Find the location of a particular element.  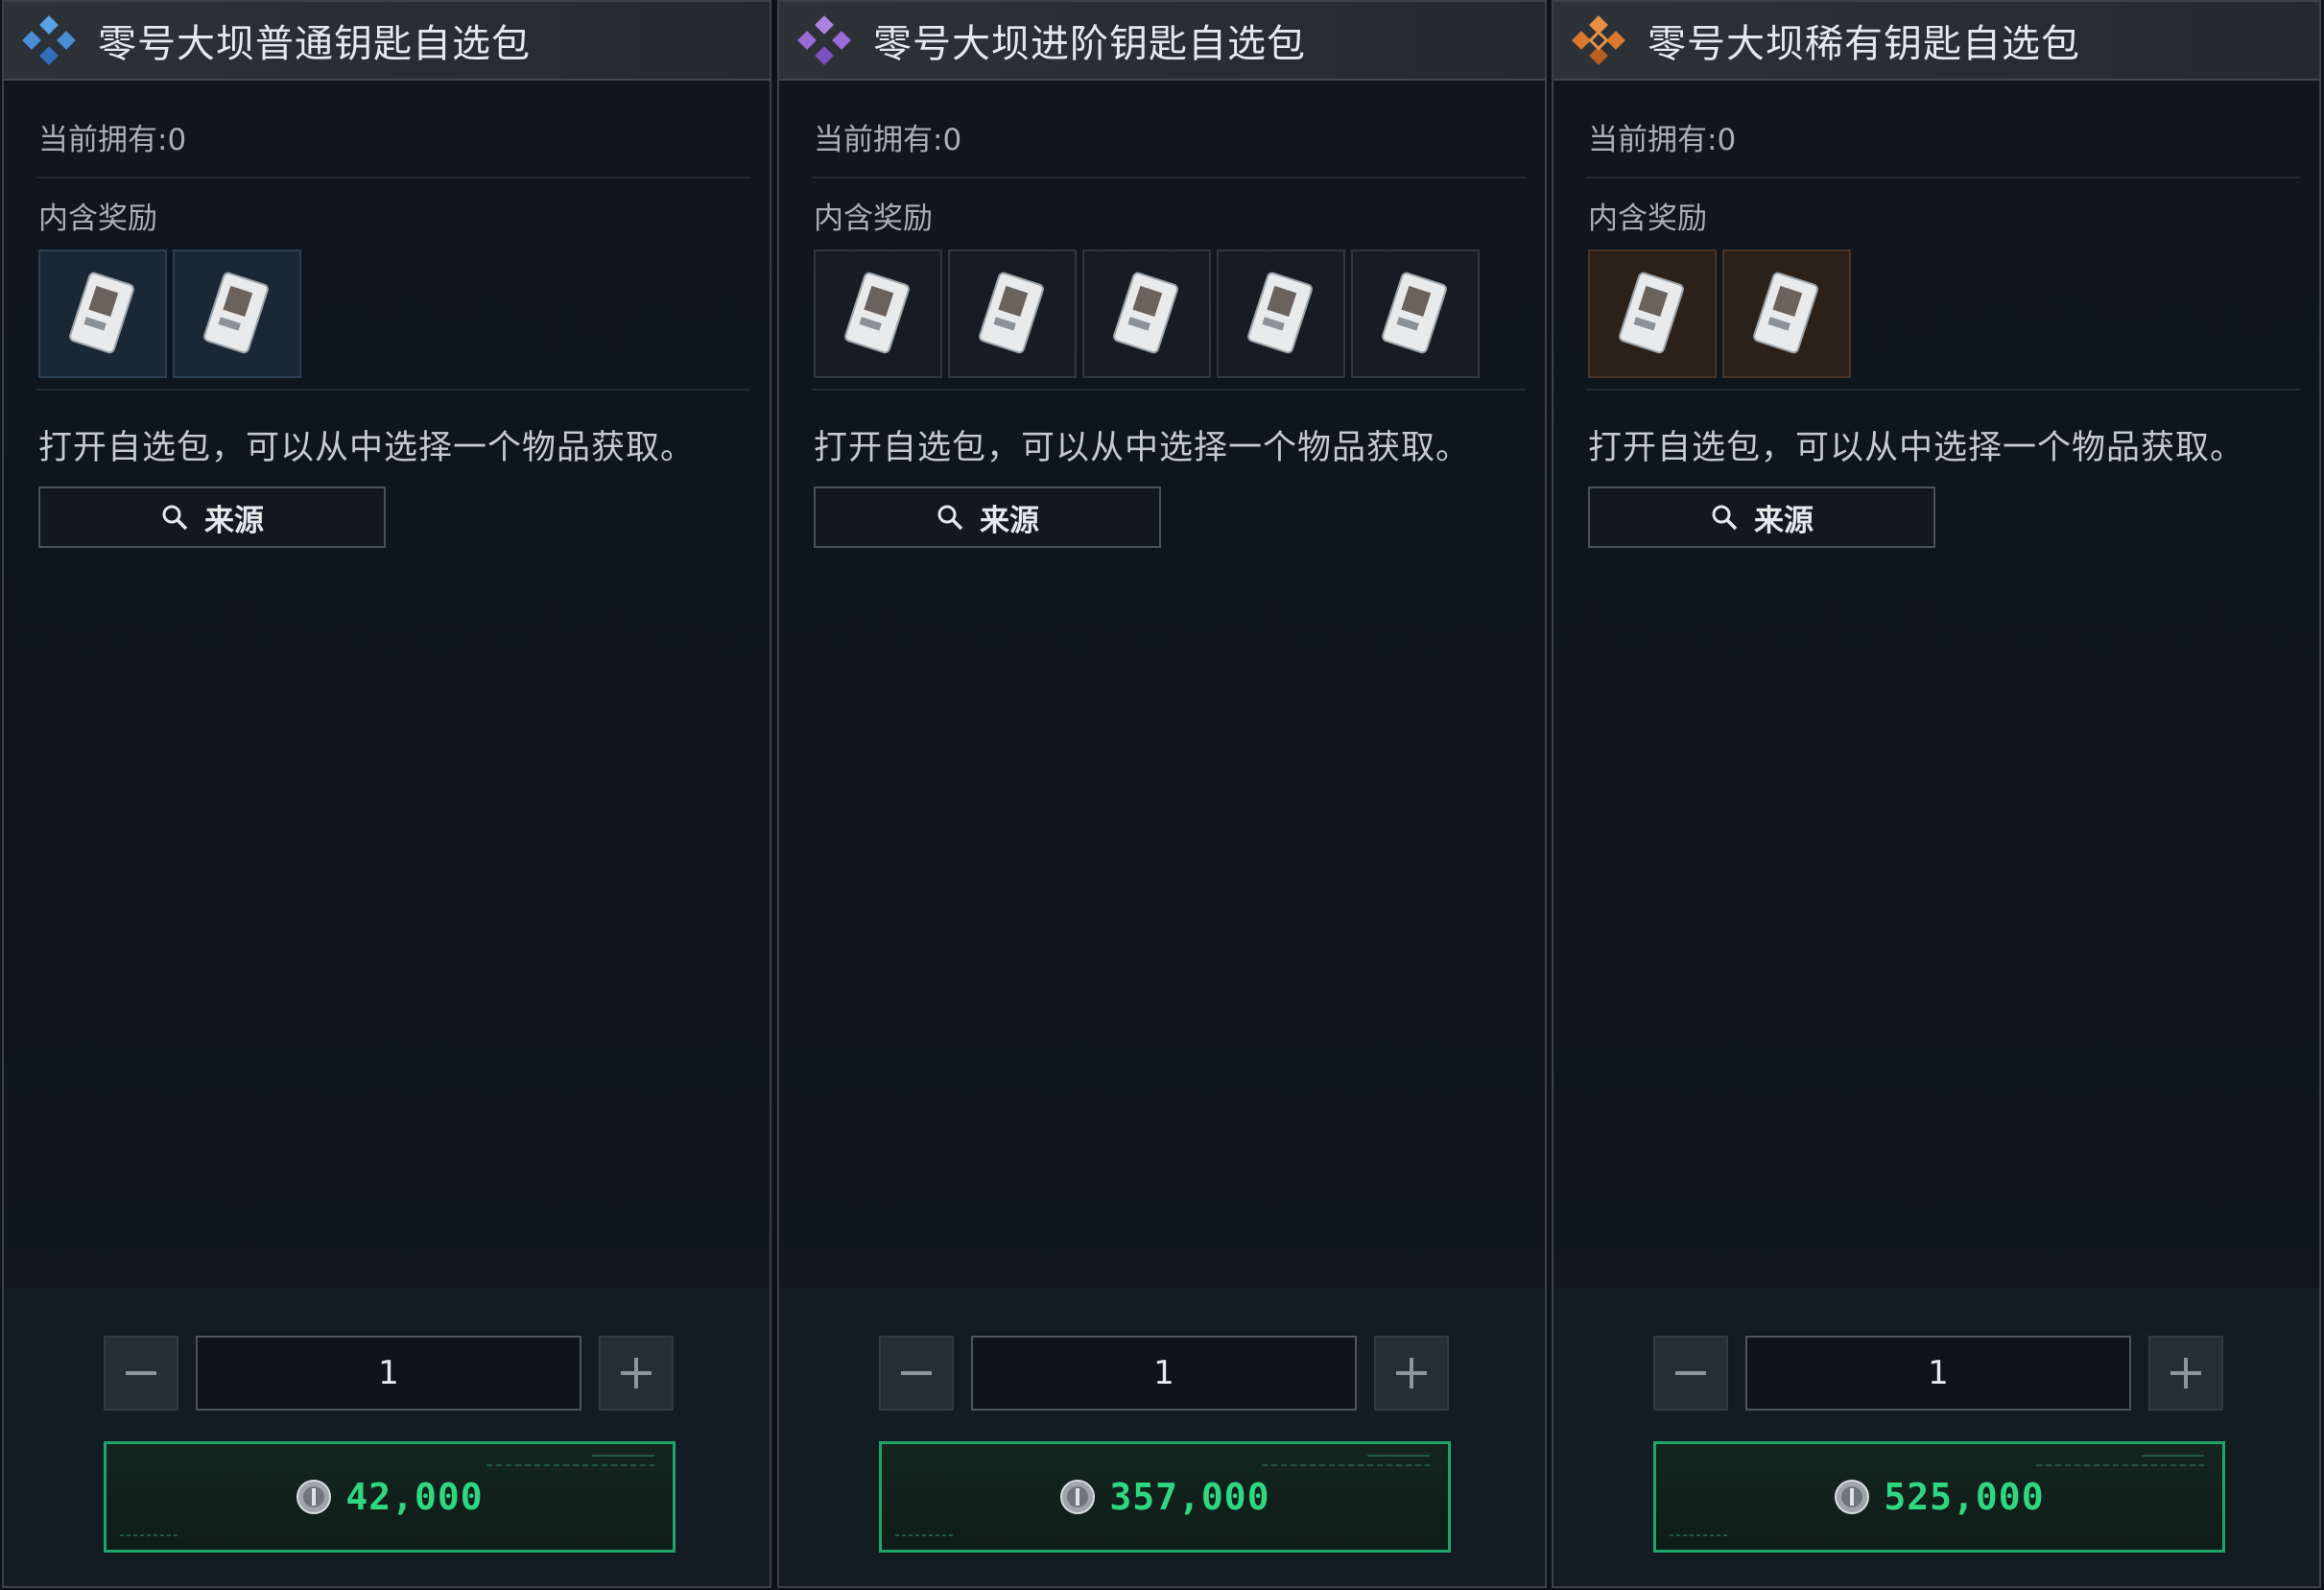

buy-button: 357,000 is located at coordinates (1165, 1497).